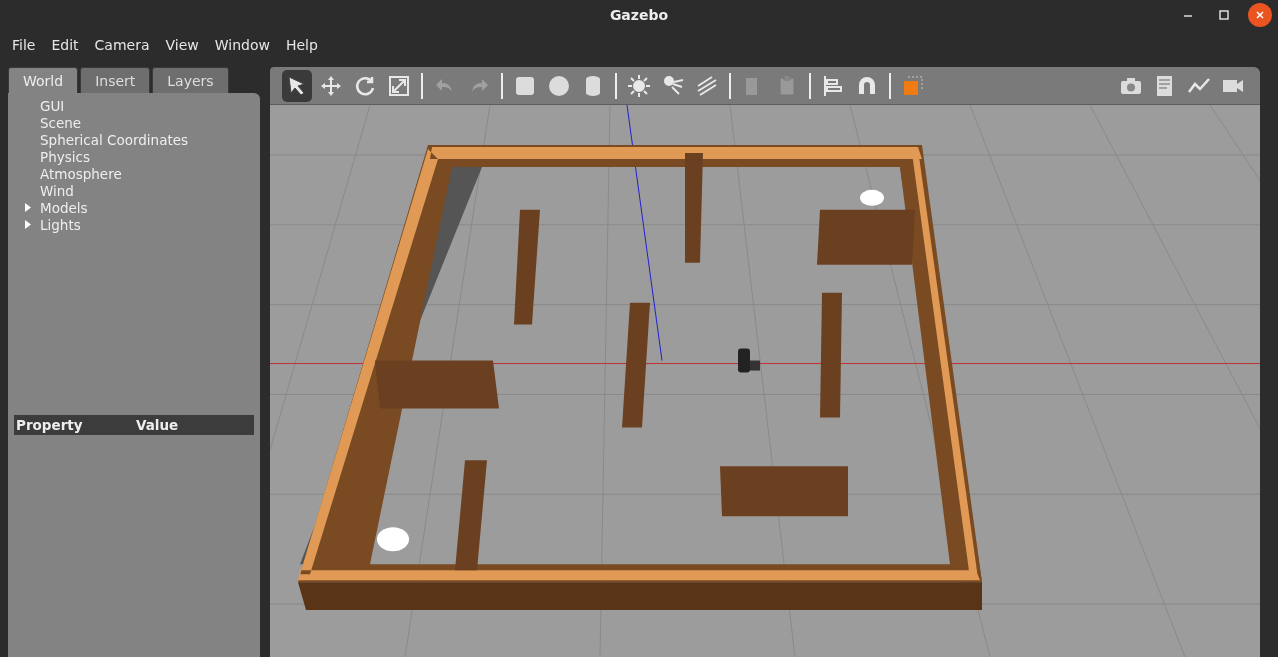 The width and height of the screenshot is (1278, 657). I want to click on tree-item: Lights, so click(60, 224).